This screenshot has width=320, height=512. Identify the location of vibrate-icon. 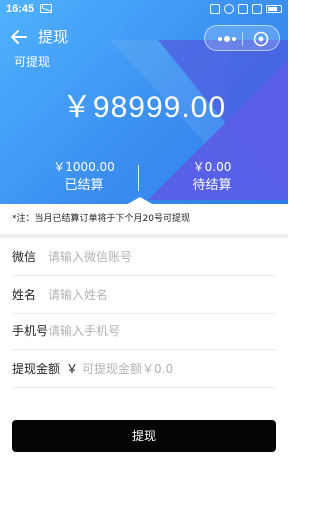
(215, 9).